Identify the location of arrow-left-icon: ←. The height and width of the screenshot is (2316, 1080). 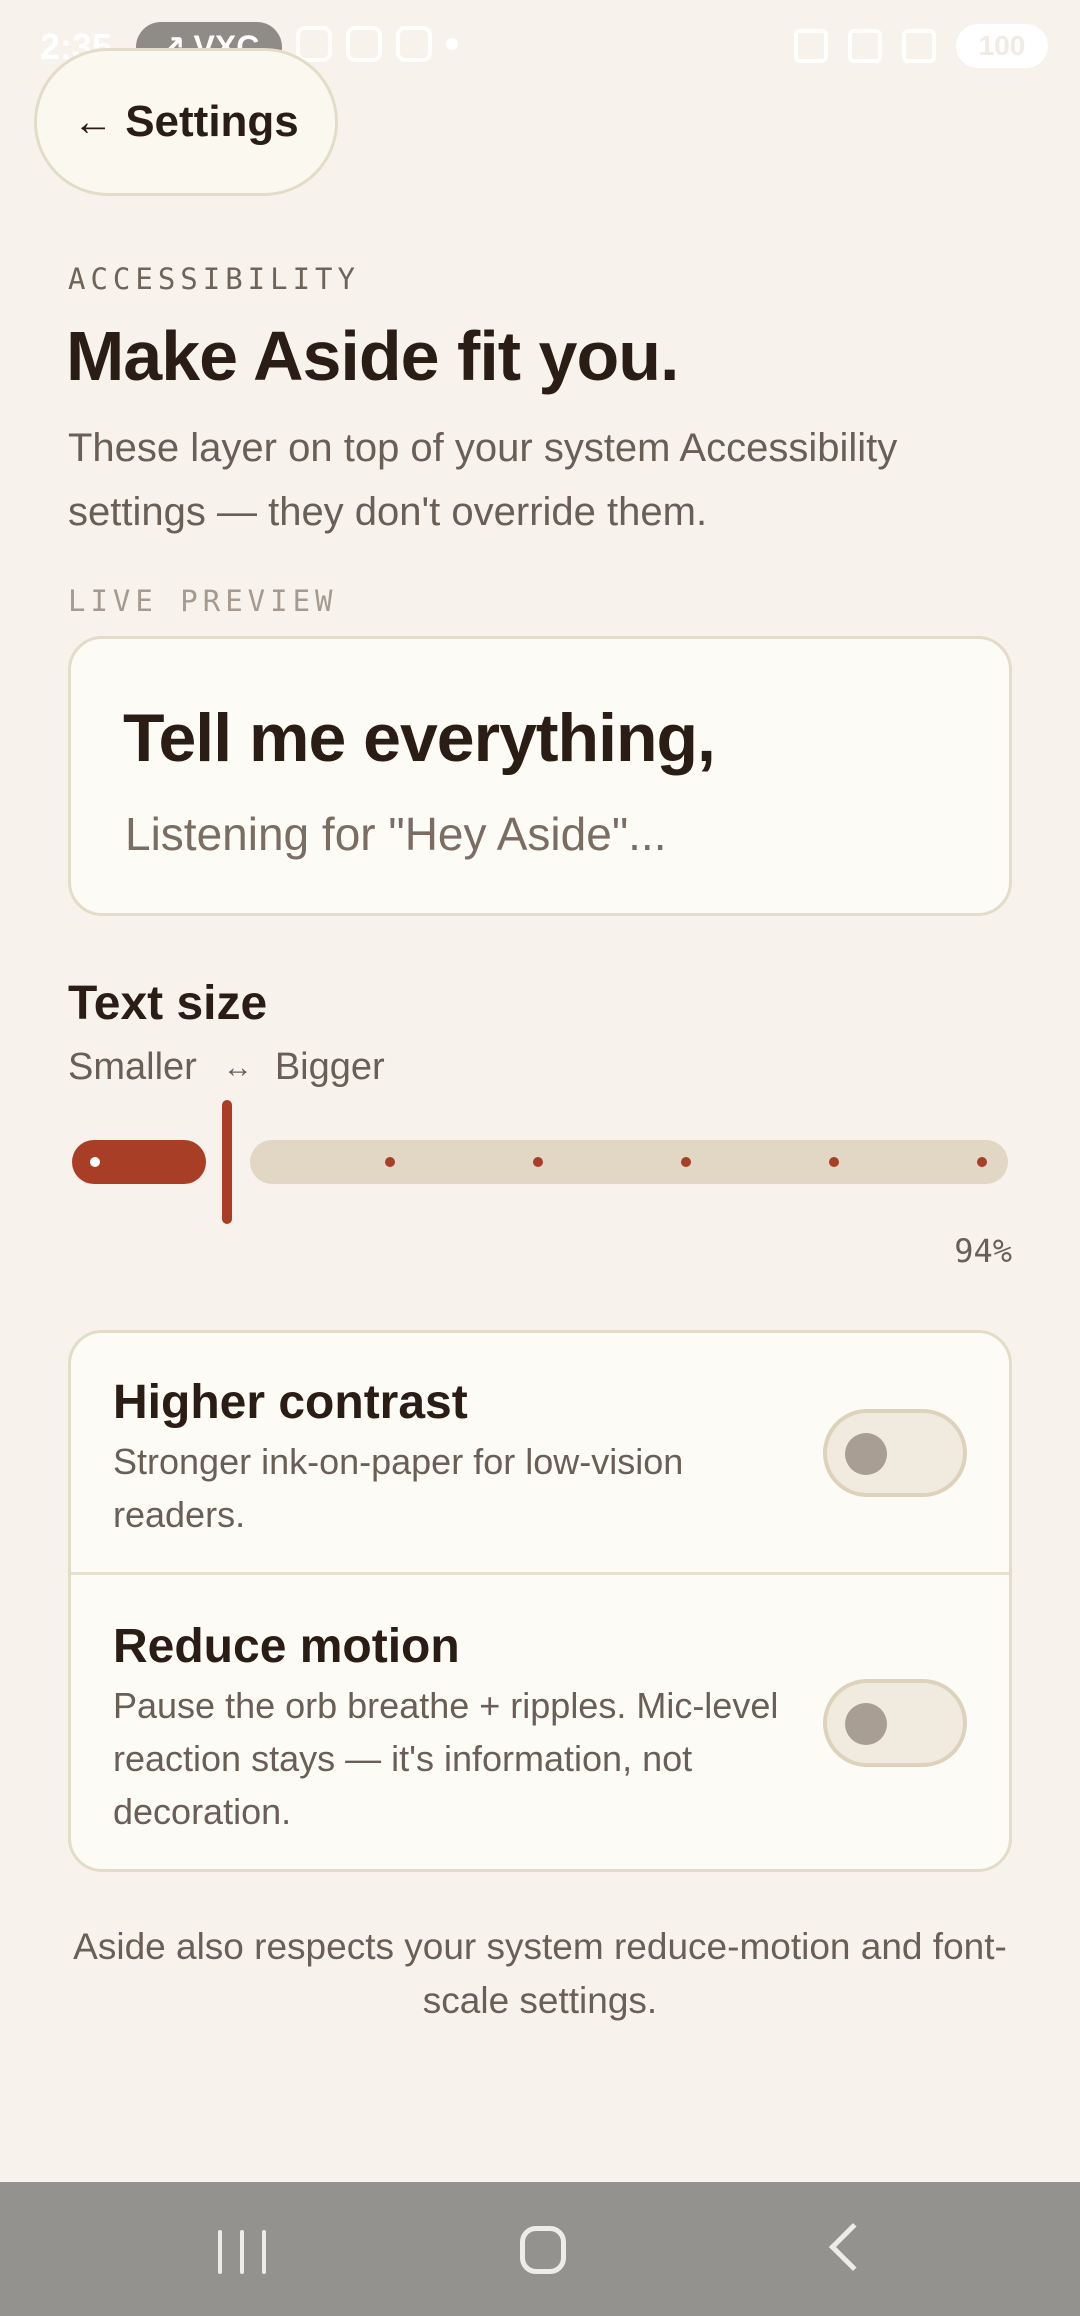
(93, 121).